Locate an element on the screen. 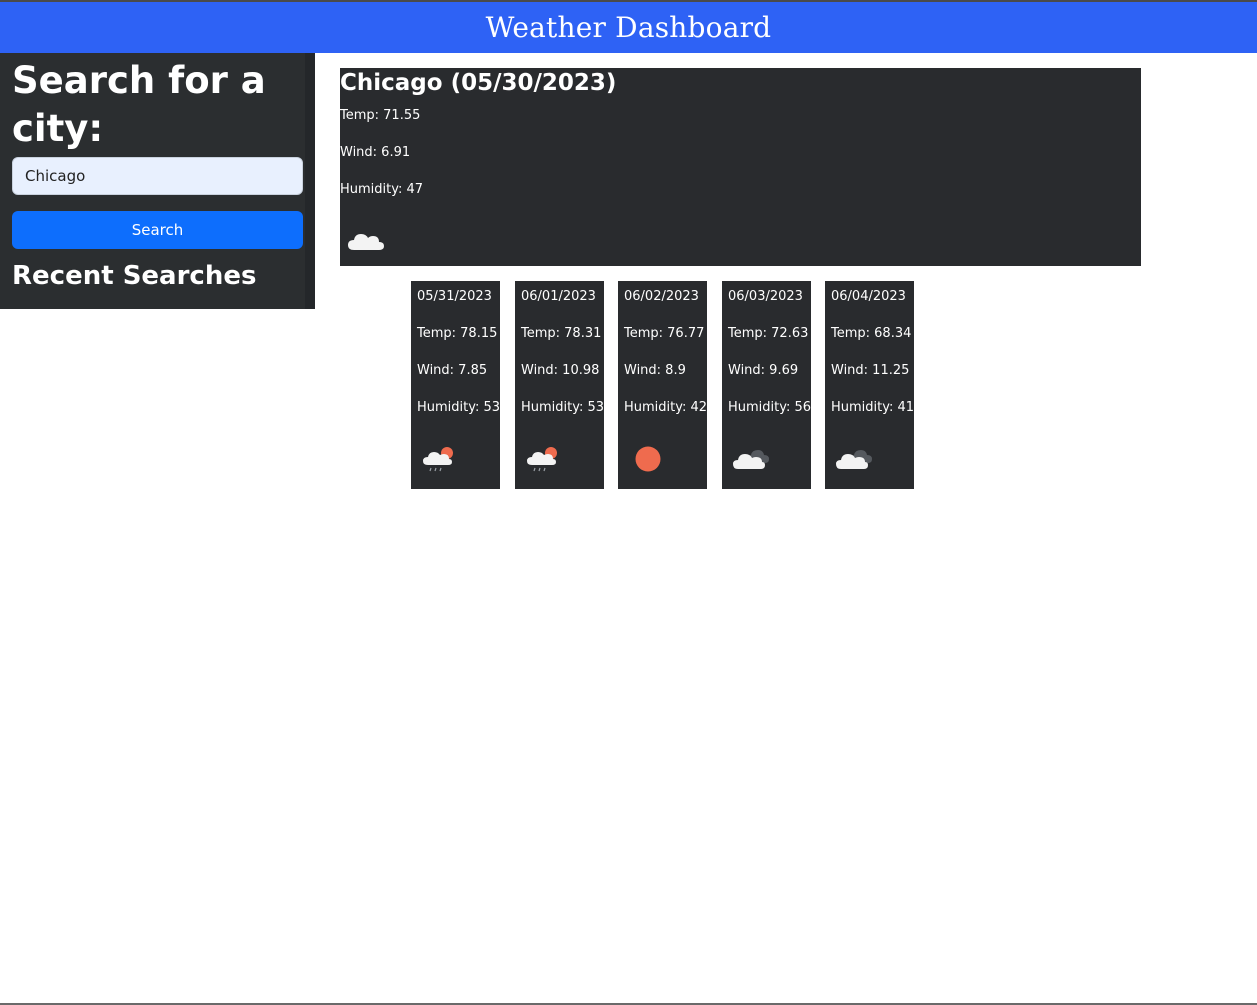  forecast-wind: Wind: 7.85 is located at coordinates (452, 370).